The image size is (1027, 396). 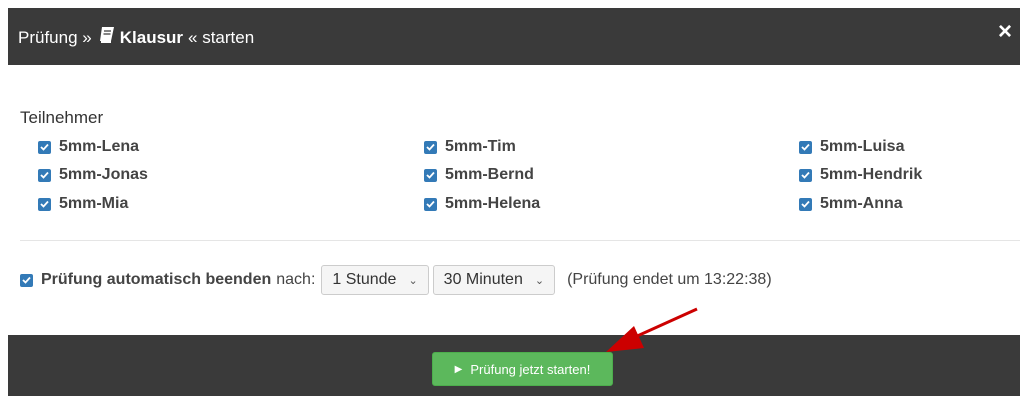 What do you see at coordinates (55, 37) in the screenshot?
I see `title-prefix: Prüfung »` at bounding box center [55, 37].